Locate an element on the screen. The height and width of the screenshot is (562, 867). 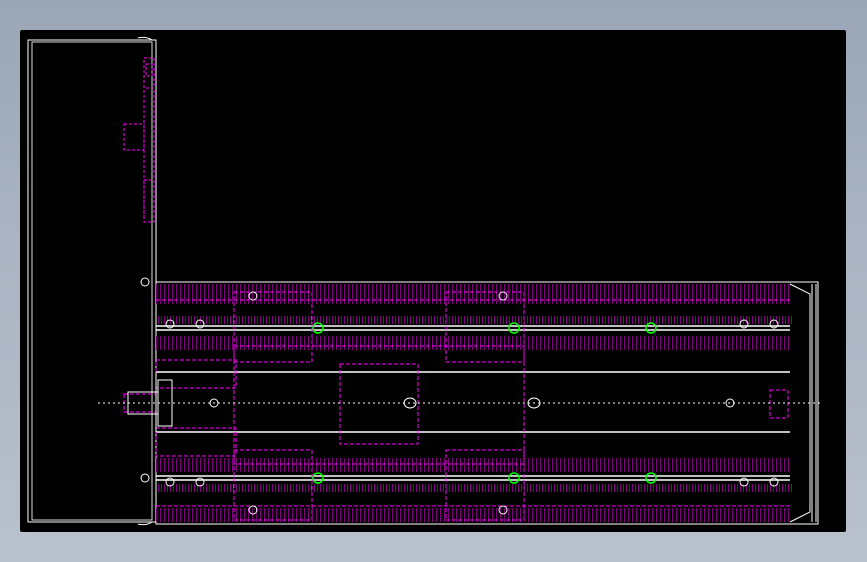
side-plate-inner-outline is located at coordinates (92, 281).